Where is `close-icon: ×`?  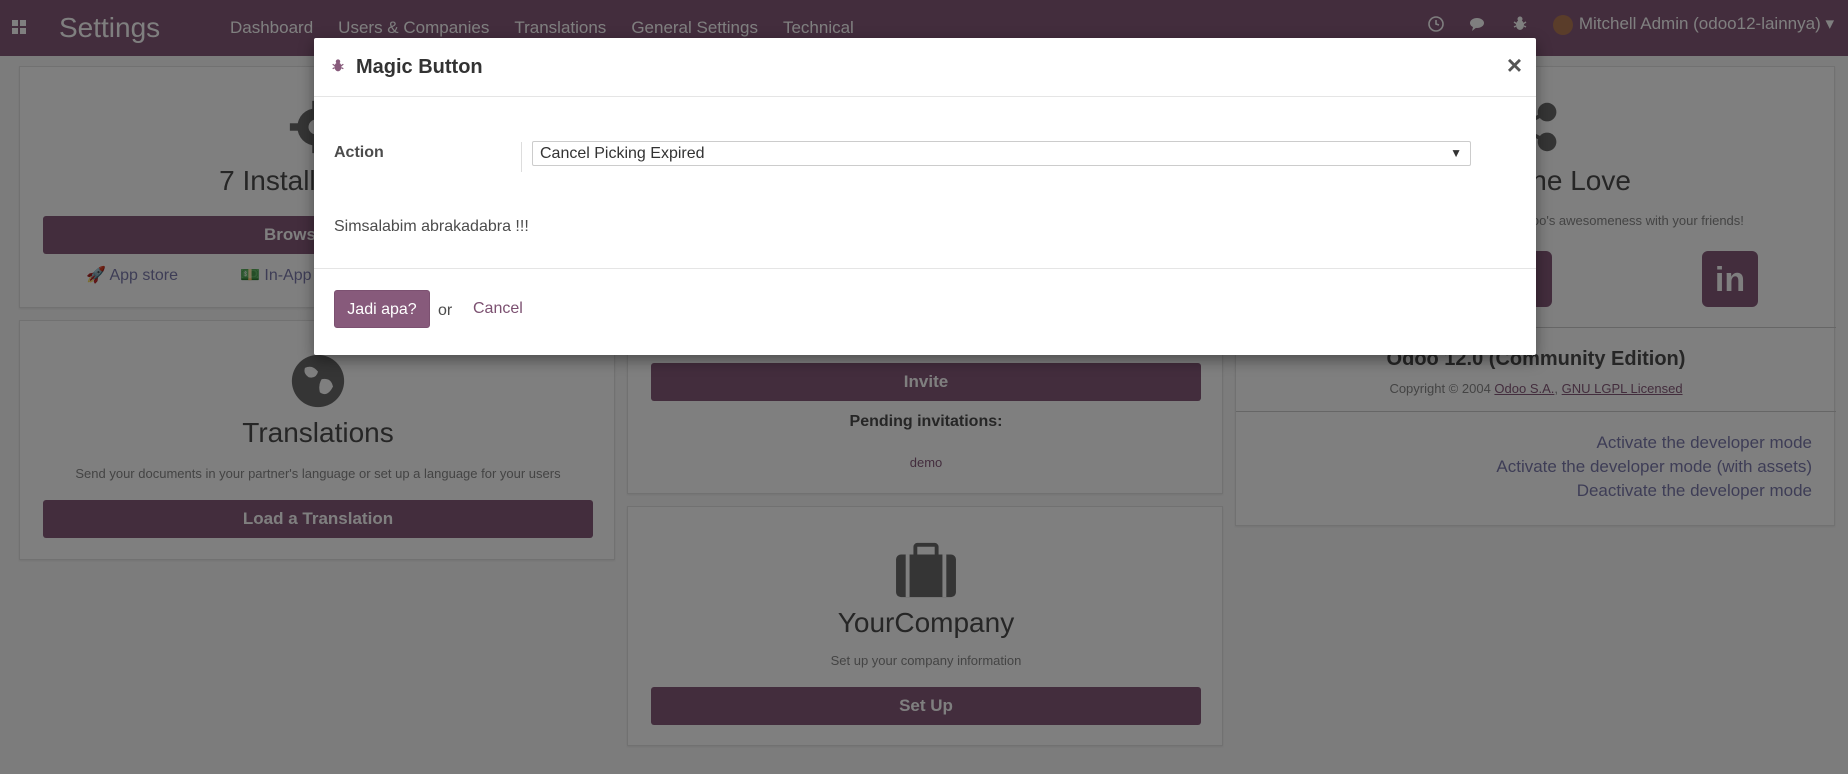
close-icon: × is located at coordinates (1514, 65).